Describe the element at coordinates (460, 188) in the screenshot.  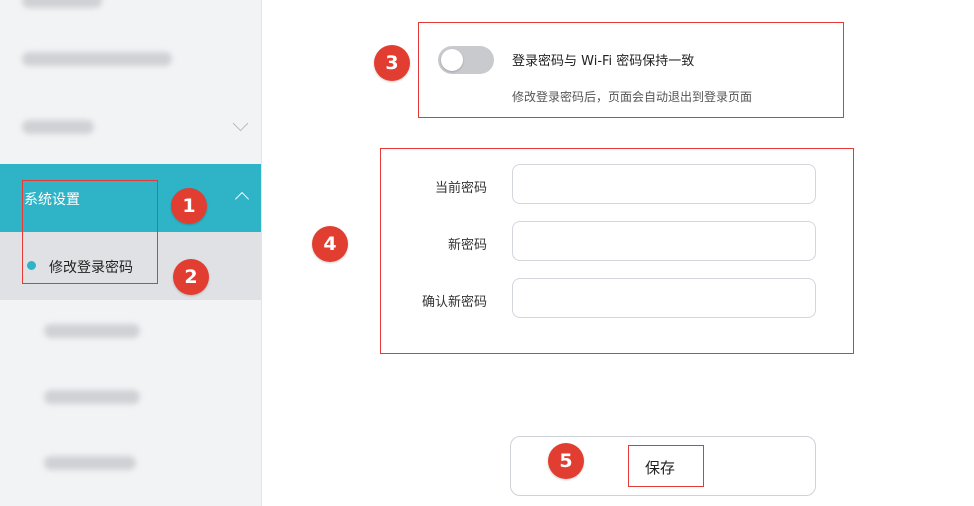
I see `current-password-label: 当前密码` at that location.